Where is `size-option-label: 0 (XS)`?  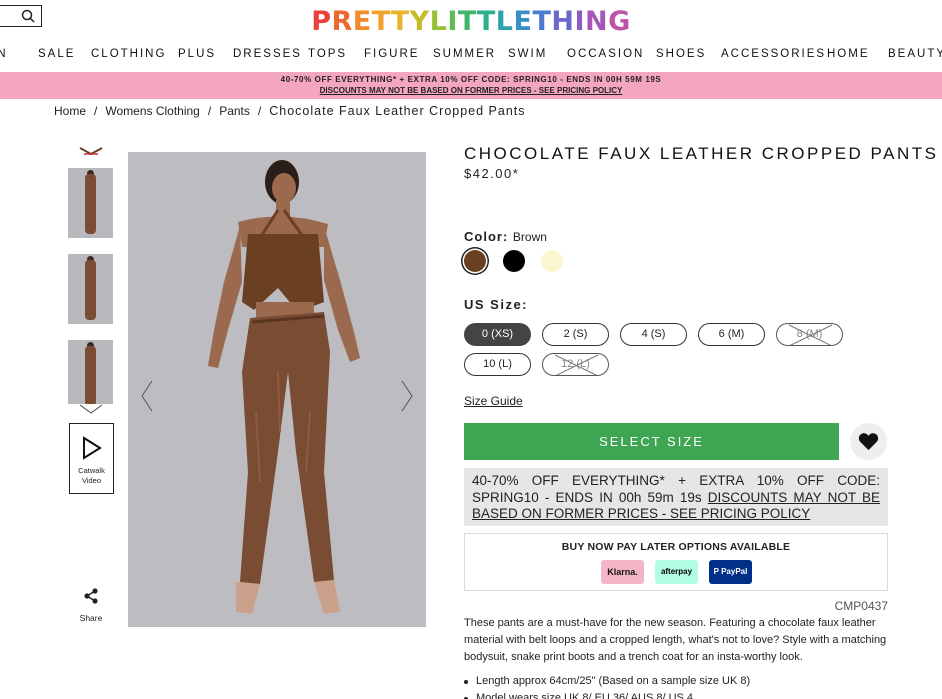
size-option-label: 0 (XS) is located at coordinates (497, 334).